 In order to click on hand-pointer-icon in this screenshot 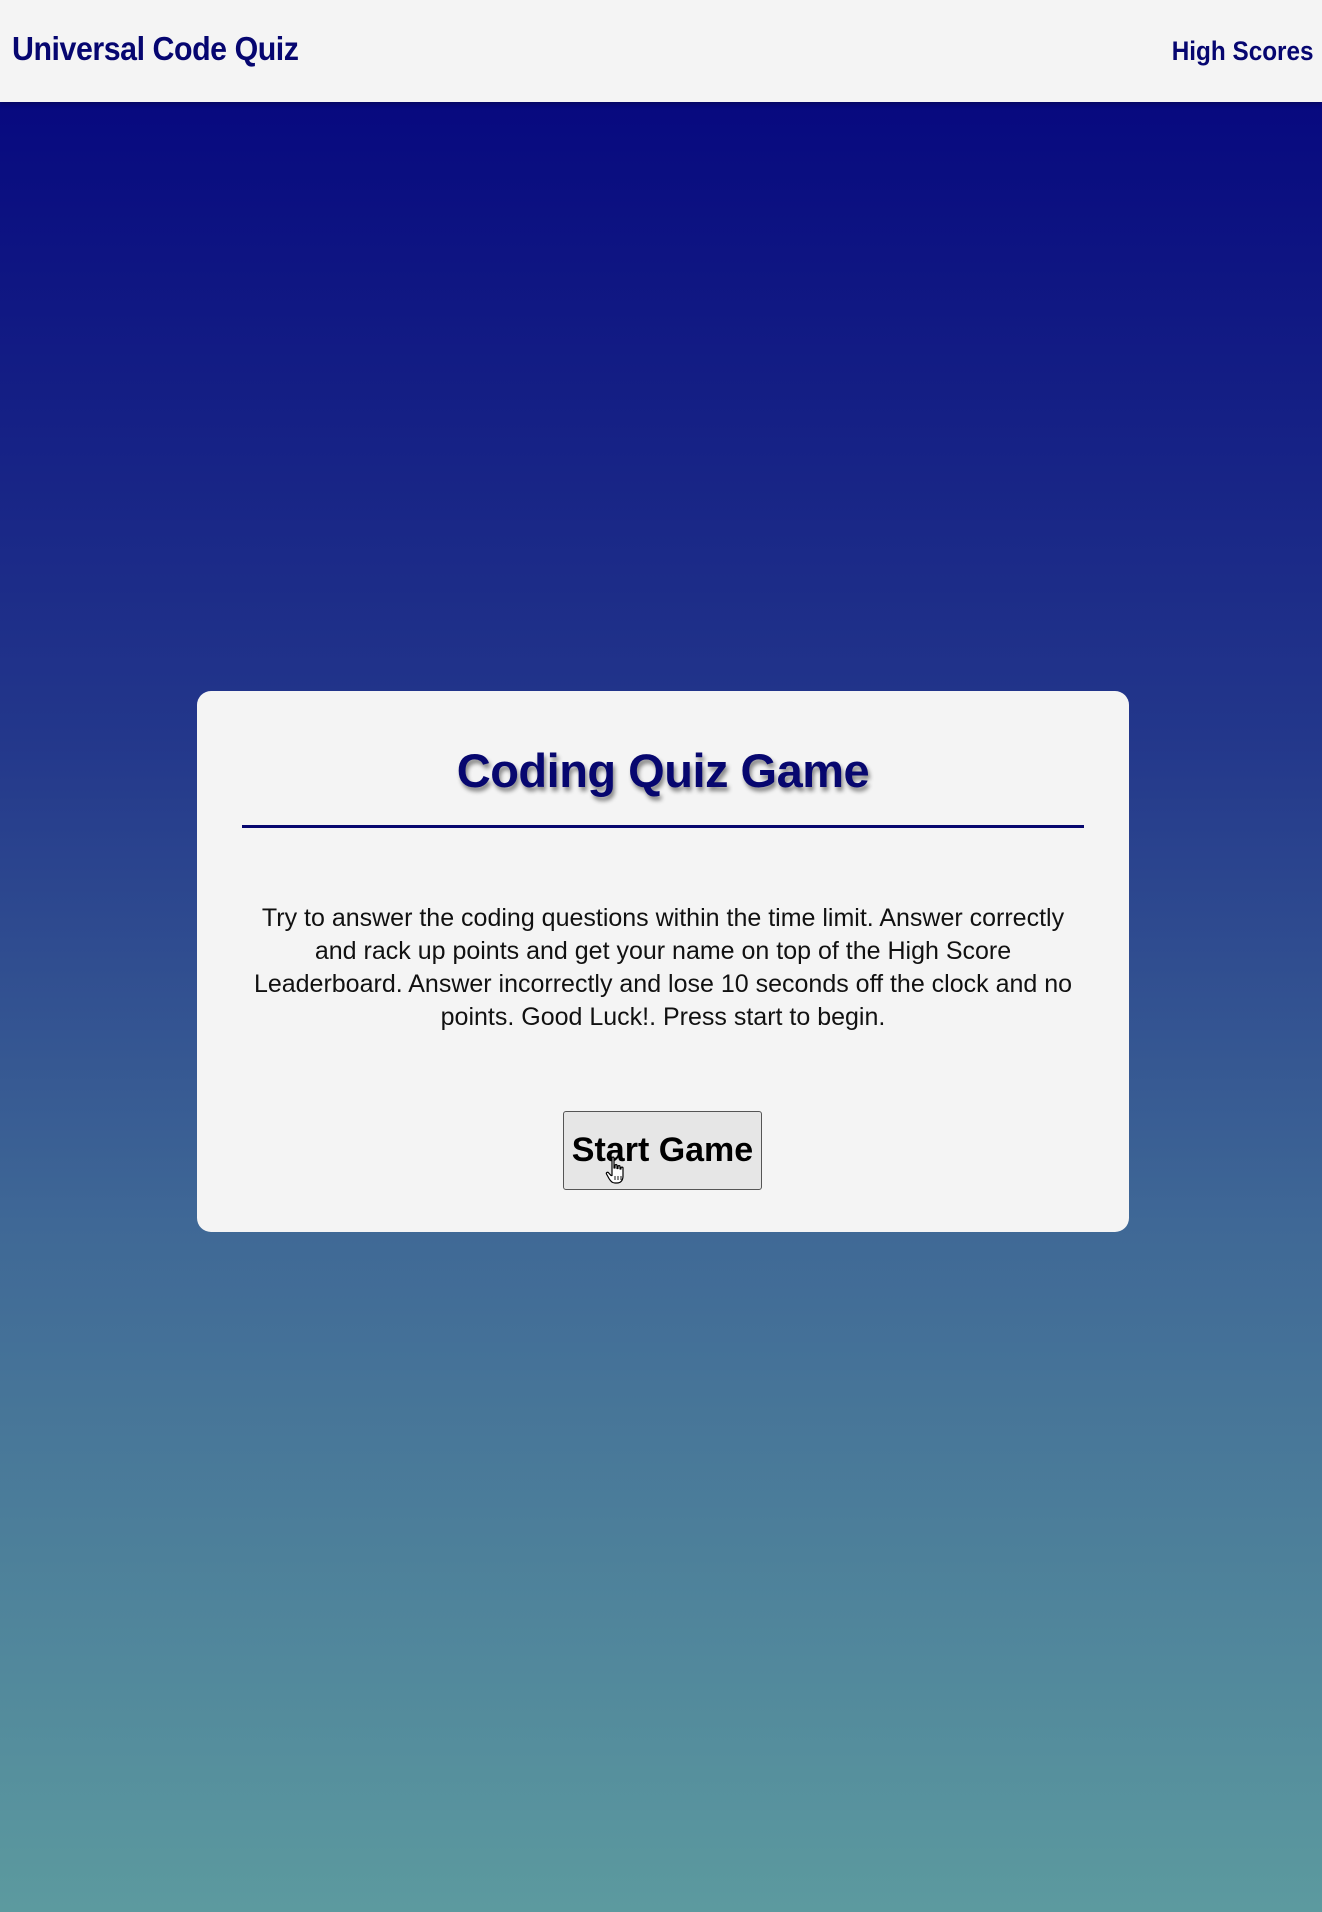, I will do `click(614, 1170)`.